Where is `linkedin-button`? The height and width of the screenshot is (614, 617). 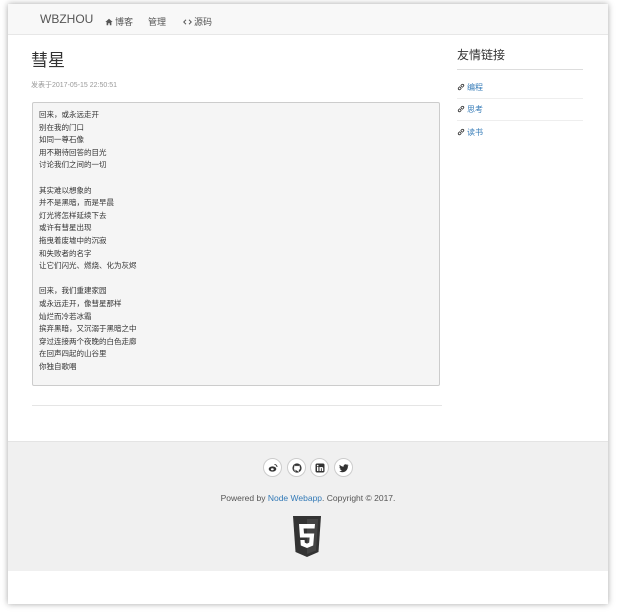
linkedin-button is located at coordinates (319, 467).